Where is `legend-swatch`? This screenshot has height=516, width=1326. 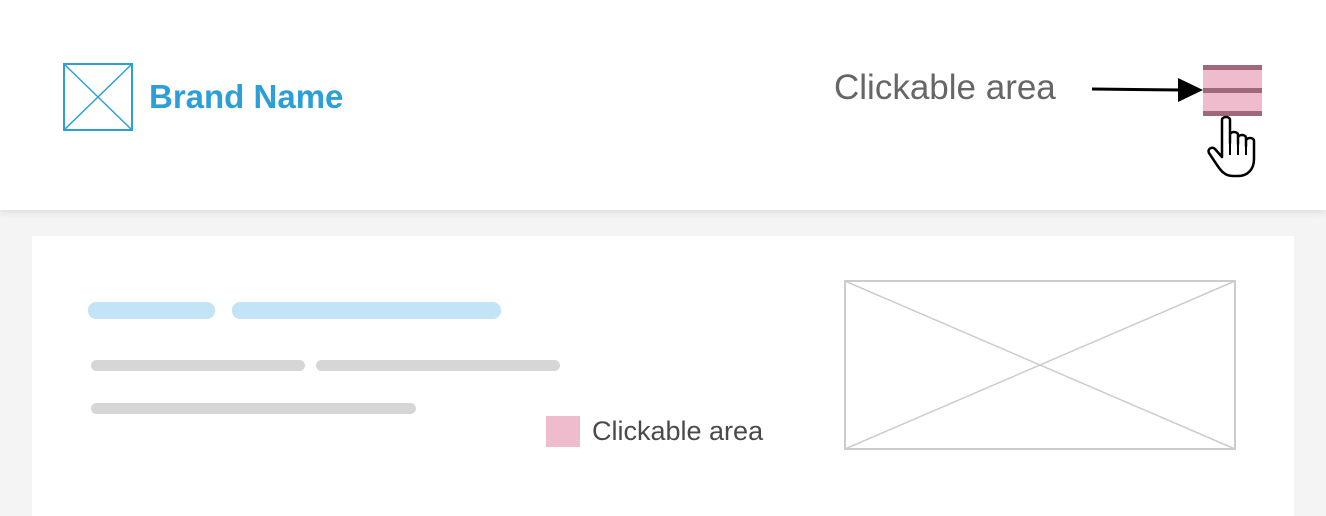
legend-swatch is located at coordinates (563, 431).